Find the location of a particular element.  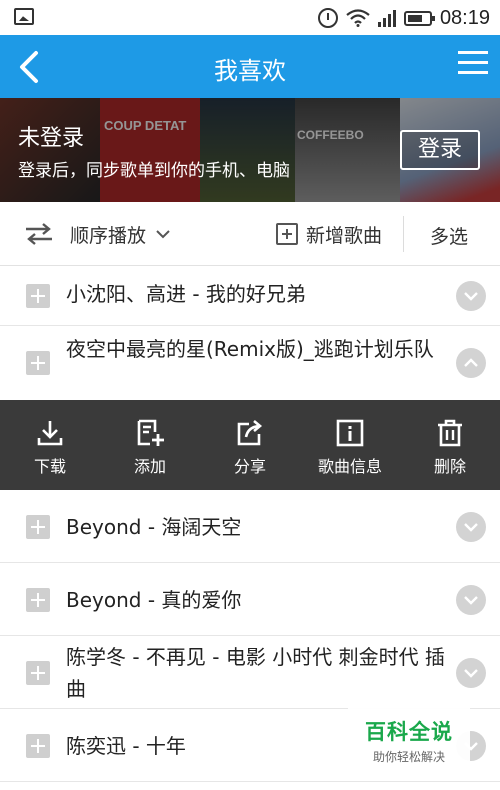

play-mode-selector: 顺序播放 is located at coordinates (97, 234).